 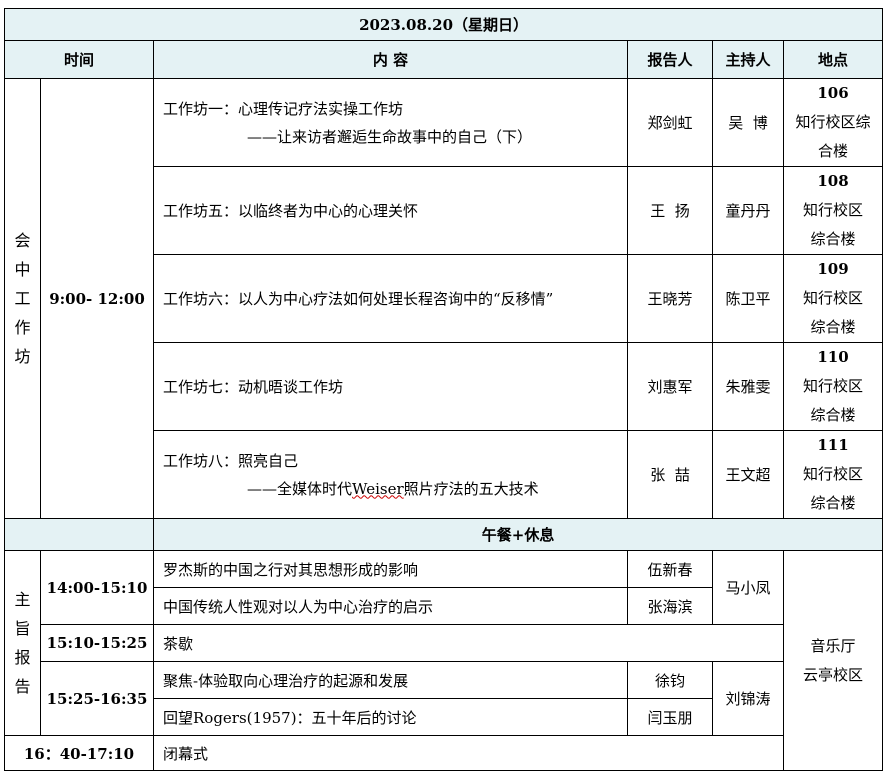 I want to click on col-reporter-header: 报告人, so click(x=670, y=59).